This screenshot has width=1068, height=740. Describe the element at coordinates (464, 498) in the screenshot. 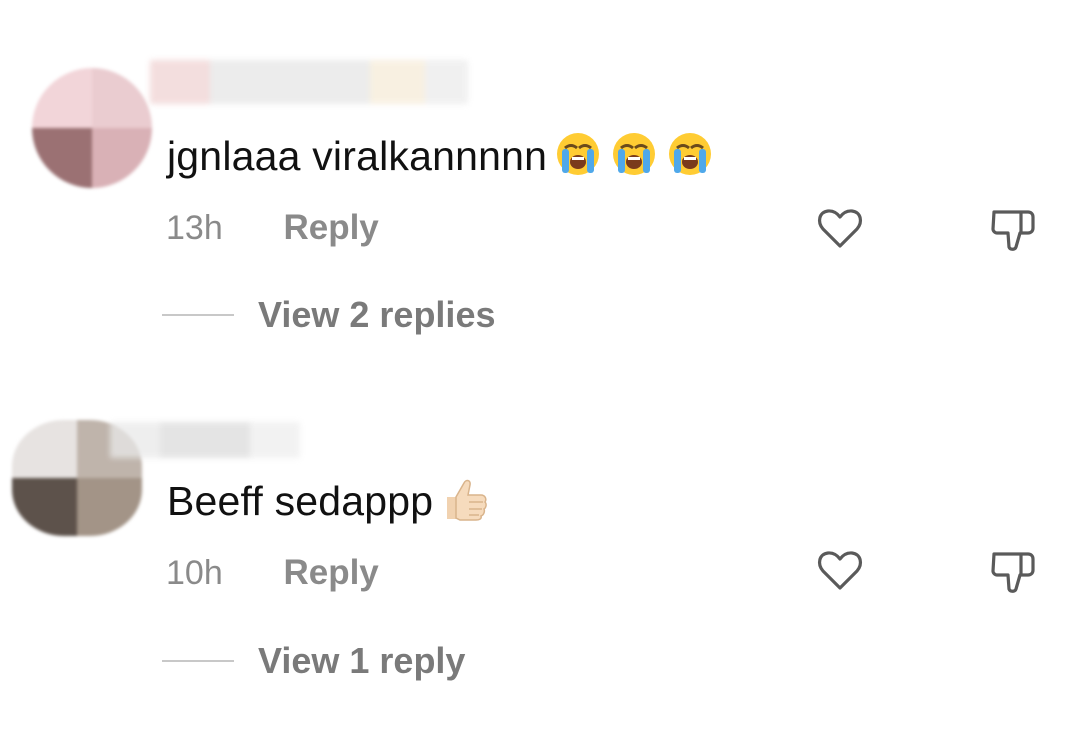

I see `thumbs-up-emoji-icon` at that location.